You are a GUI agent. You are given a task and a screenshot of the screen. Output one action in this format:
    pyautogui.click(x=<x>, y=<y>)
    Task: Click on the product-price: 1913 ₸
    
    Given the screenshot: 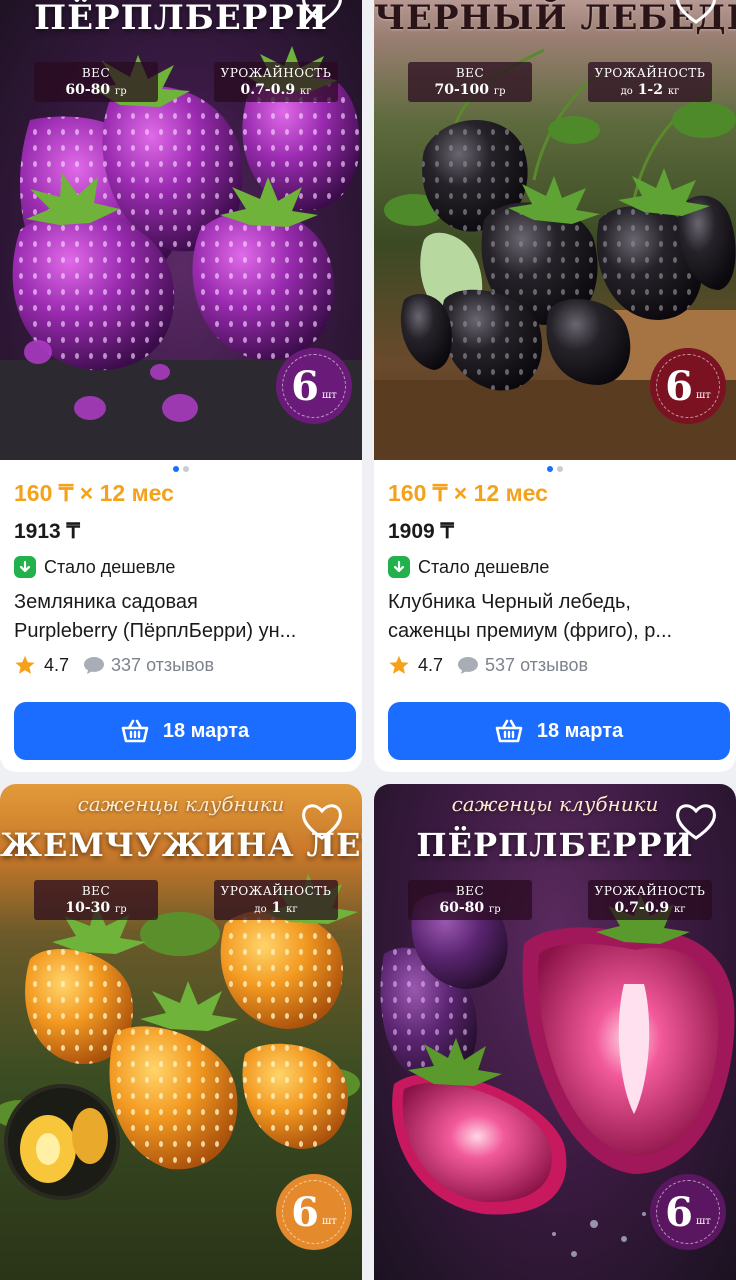 What is the action you would take?
    pyautogui.click(x=47, y=531)
    